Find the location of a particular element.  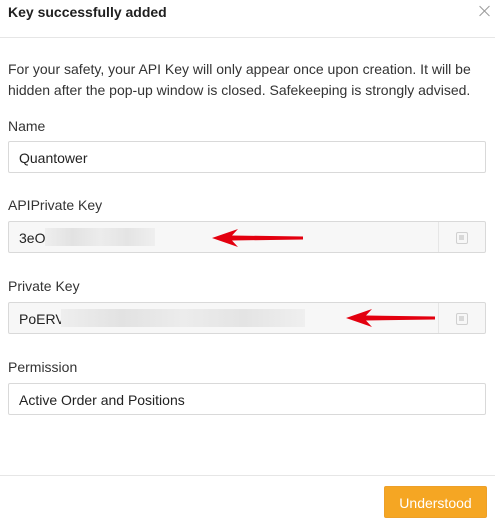

name-value: Quantower is located at coordinates (53, 158).